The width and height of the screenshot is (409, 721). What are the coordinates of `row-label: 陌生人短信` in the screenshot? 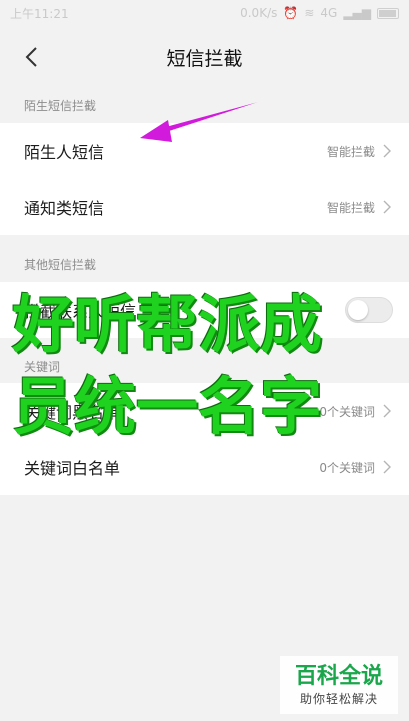 It's located at (64, 152).